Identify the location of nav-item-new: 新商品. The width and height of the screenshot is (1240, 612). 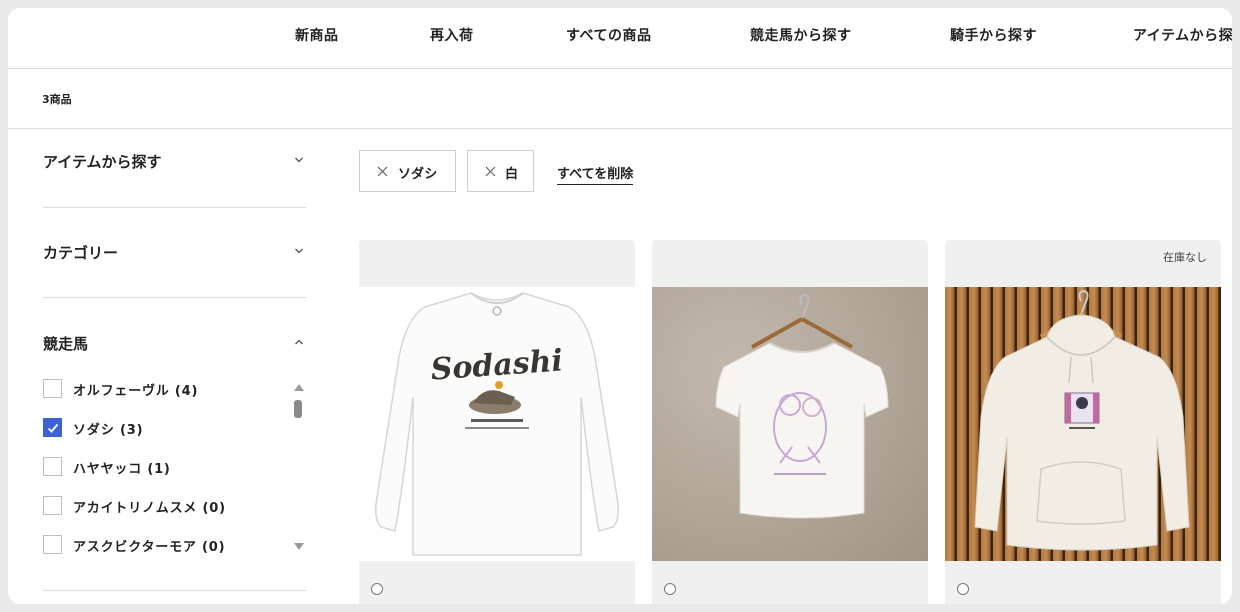
(317, 35).